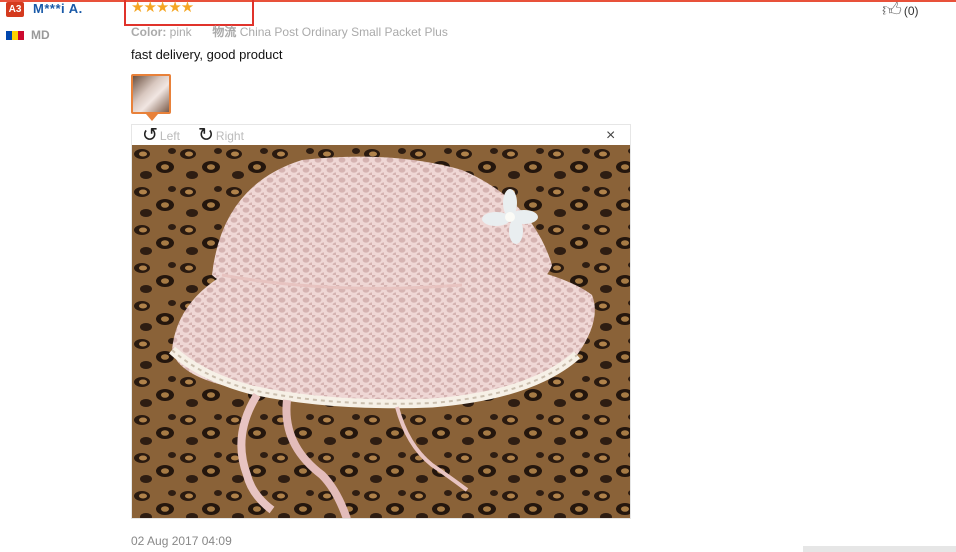 The width and height of the screenshot is (956, 552). I want to click on reviewer-name: M***i A., so click(58, 8).